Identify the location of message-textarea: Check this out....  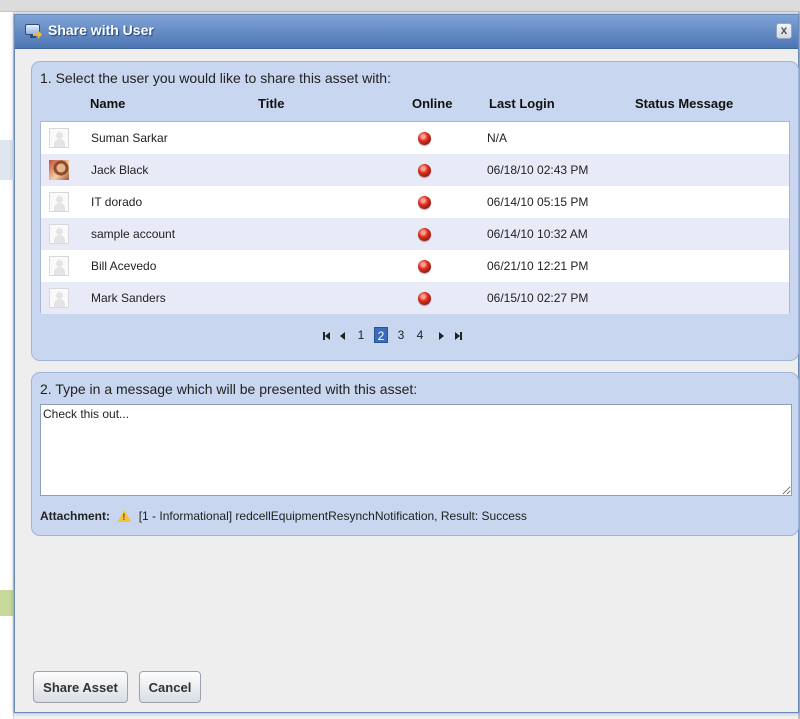
(416, 450).